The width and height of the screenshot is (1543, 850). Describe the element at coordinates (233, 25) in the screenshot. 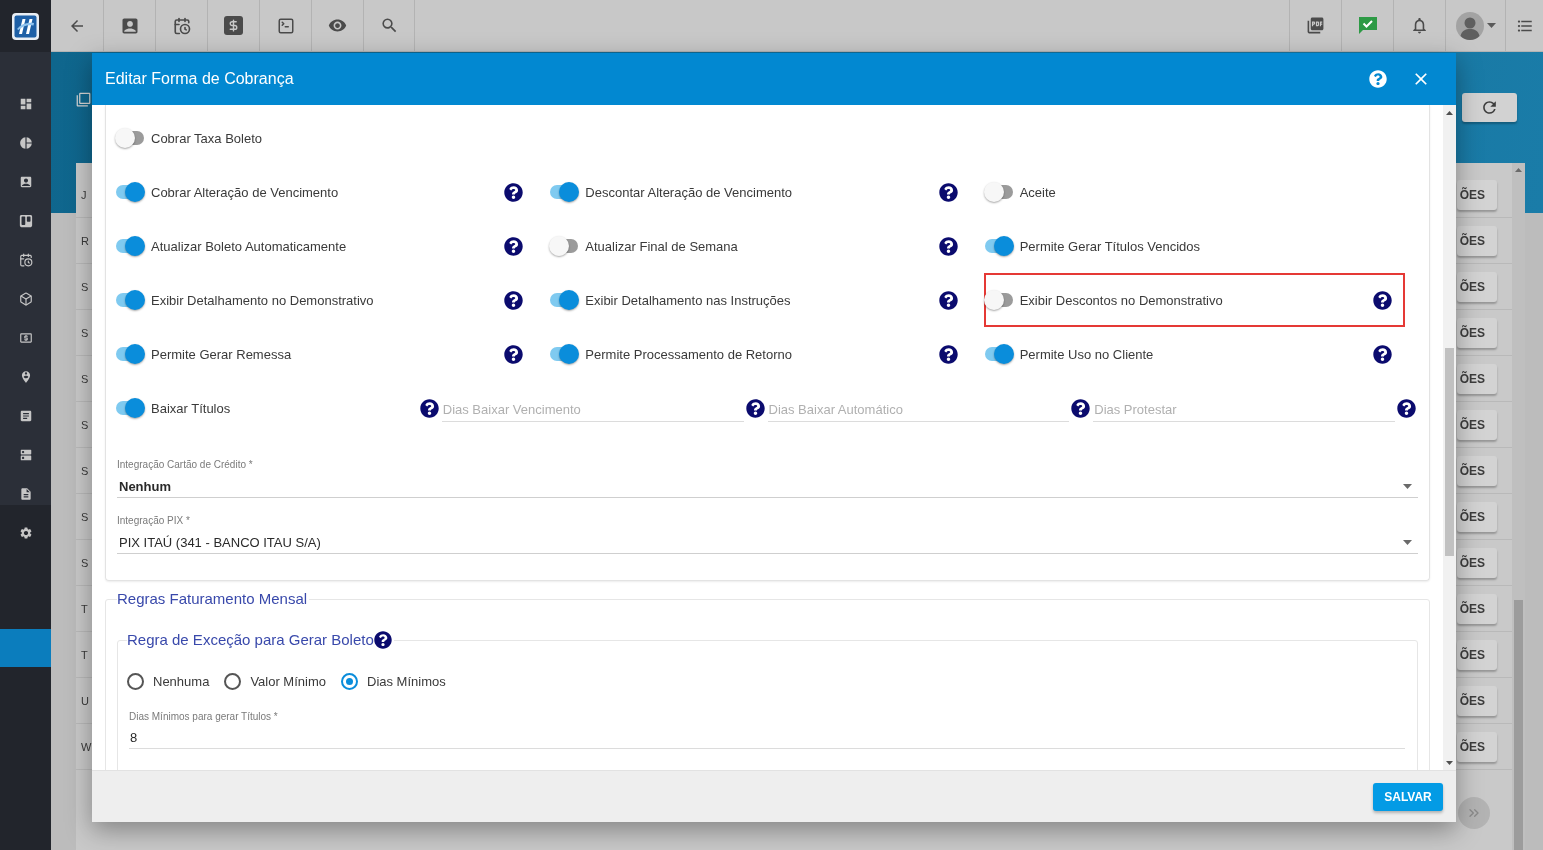

I see `dollar-icon` at that location.